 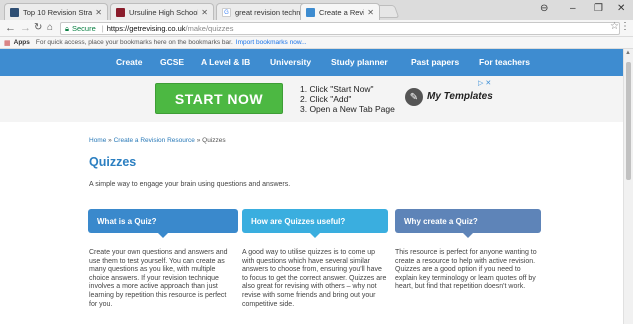 I want to click on back-icon: ←, so click(x=10, y=28).